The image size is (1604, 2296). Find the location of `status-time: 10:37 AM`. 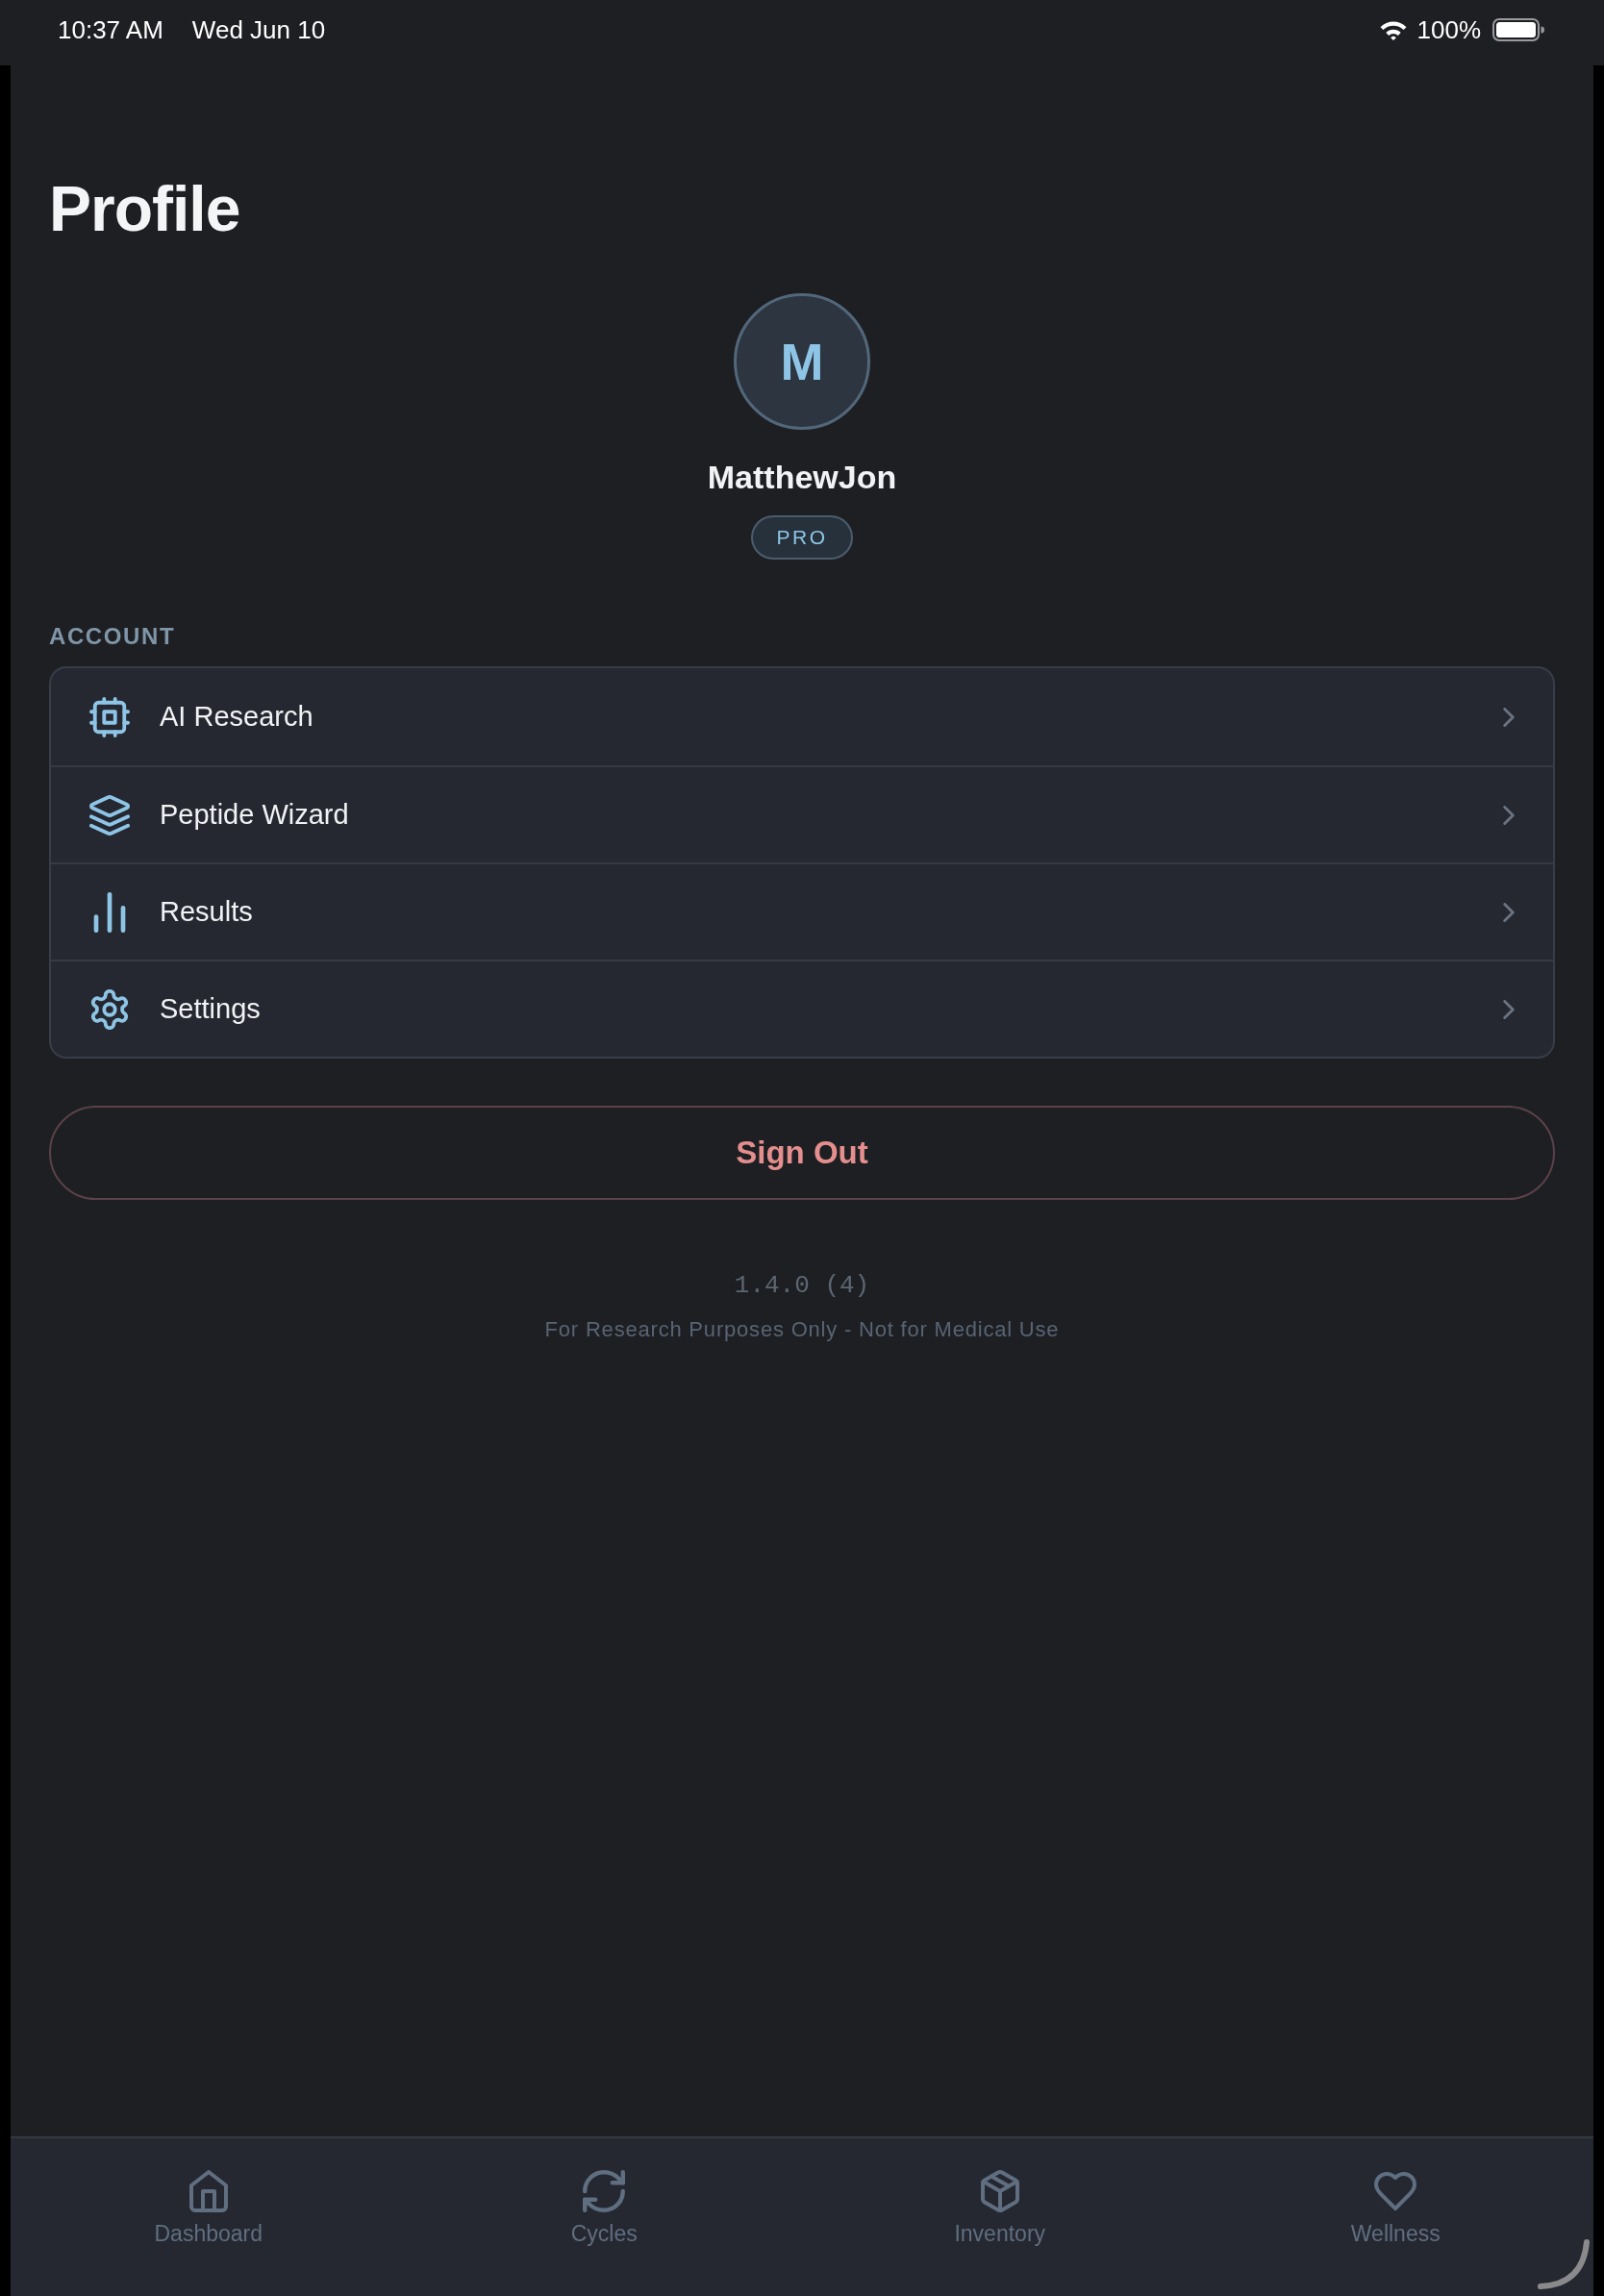

status-time: 10:37 AM is located at coordinates (110, 29).